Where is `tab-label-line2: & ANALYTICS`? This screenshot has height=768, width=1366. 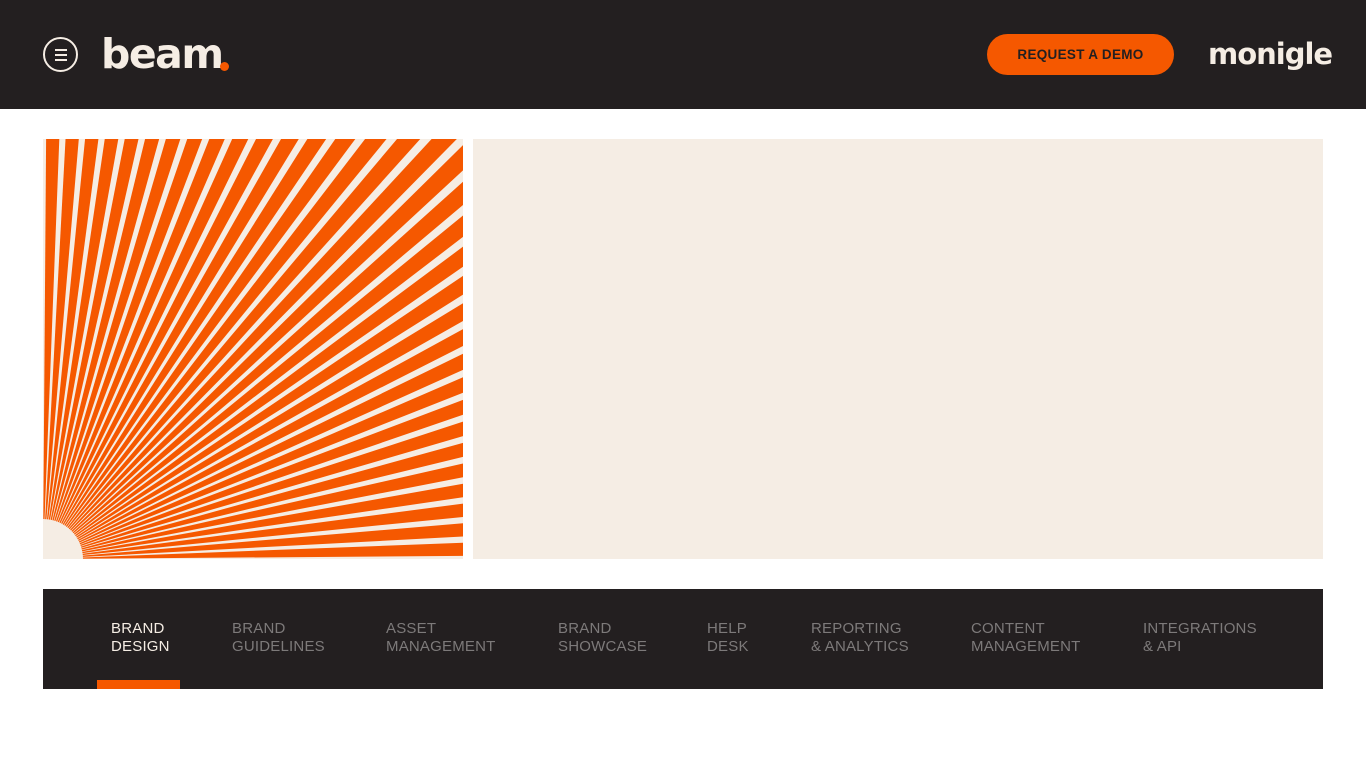 tab-label-line2: & ANALYTICS is located at coordinates (860, 646).